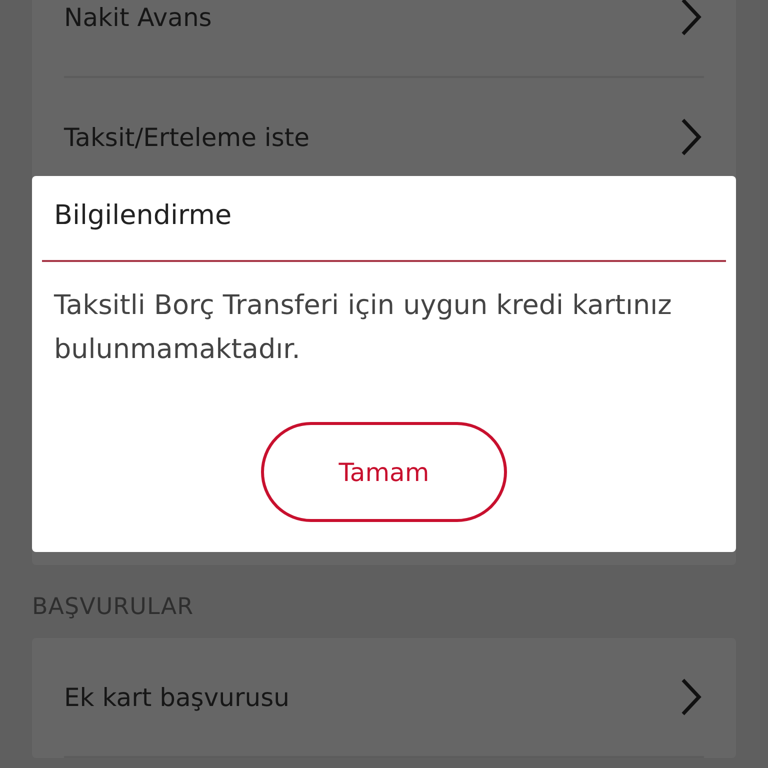  I want to click on menu-item: Ek kart başvurusu, so click(384, 698).